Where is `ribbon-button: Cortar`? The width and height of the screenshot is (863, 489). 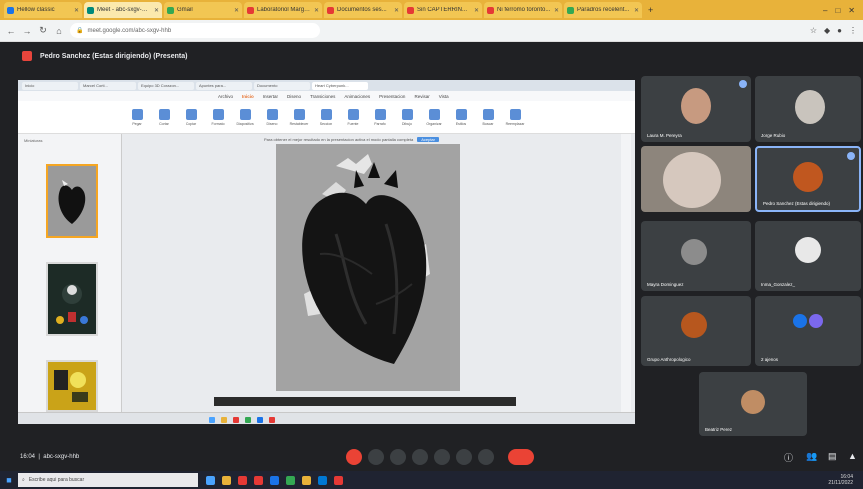
ribbon-button: Cortar is located at coordinates (164, 117).